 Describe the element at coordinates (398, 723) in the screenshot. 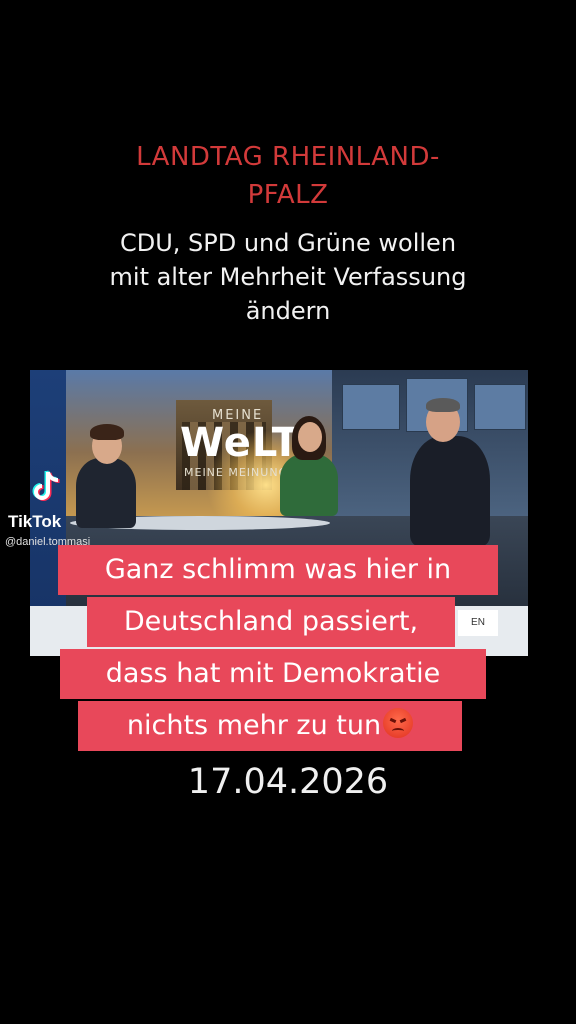

I see `angry-face-icon` at that location.